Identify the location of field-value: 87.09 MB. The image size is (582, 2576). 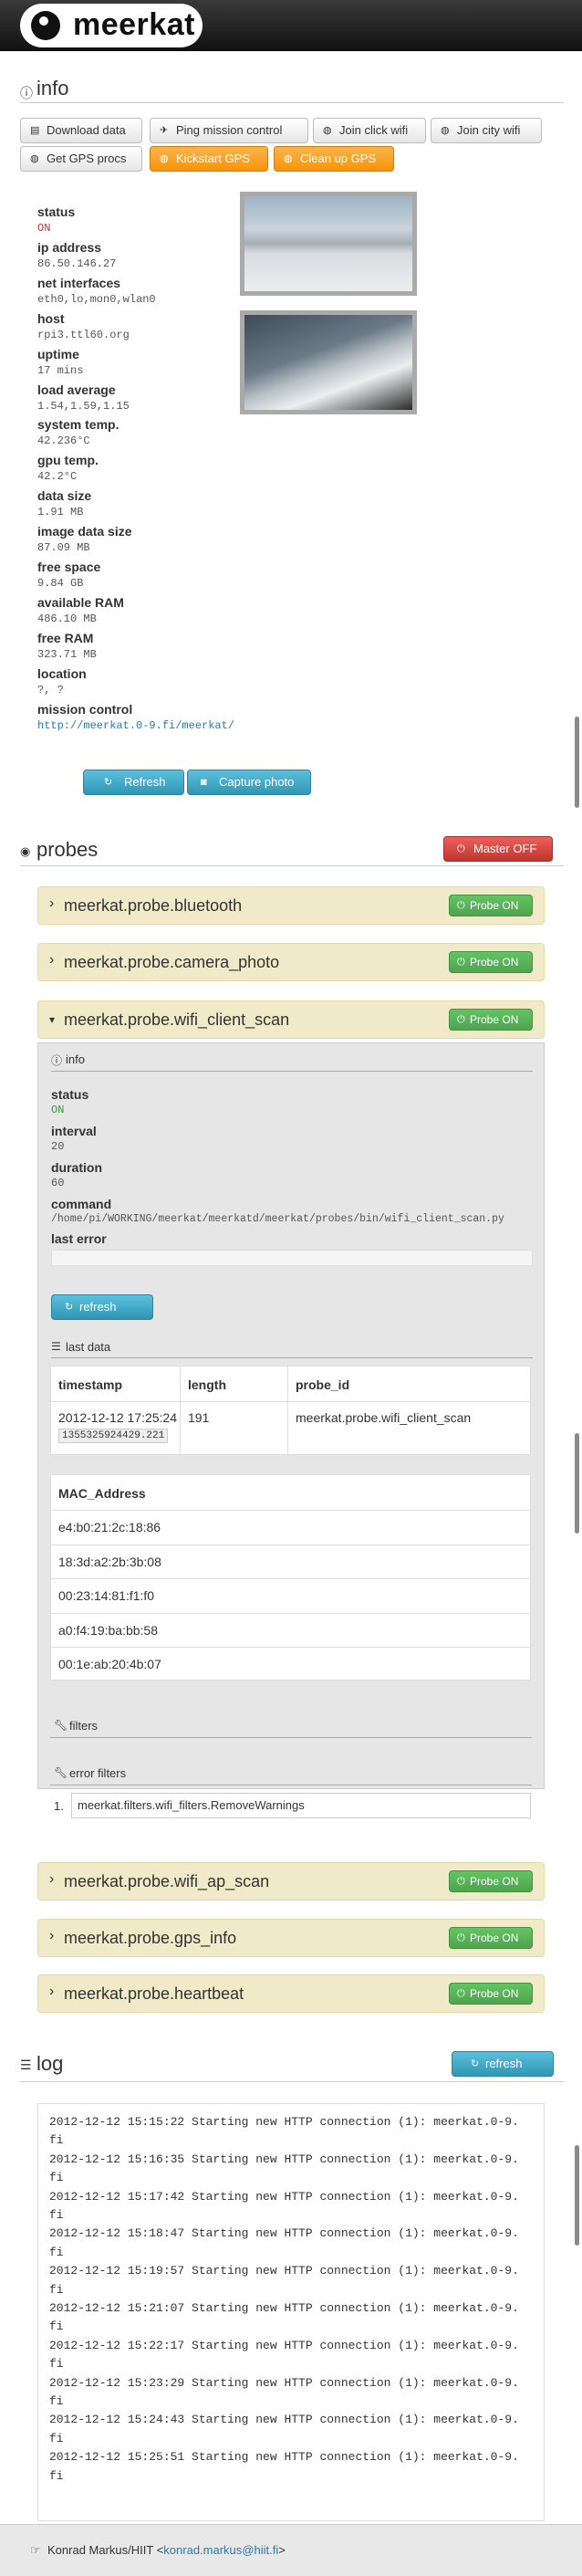
(63, 548).